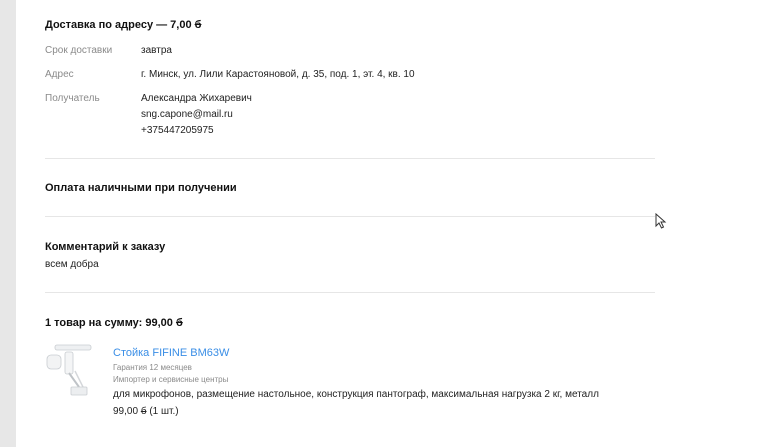  What do you see at coordinates (109, 323) in the screenshot?
I see `order-summary-text: 1 товар на сумму: 99,00` at bounding box center [109, 323].